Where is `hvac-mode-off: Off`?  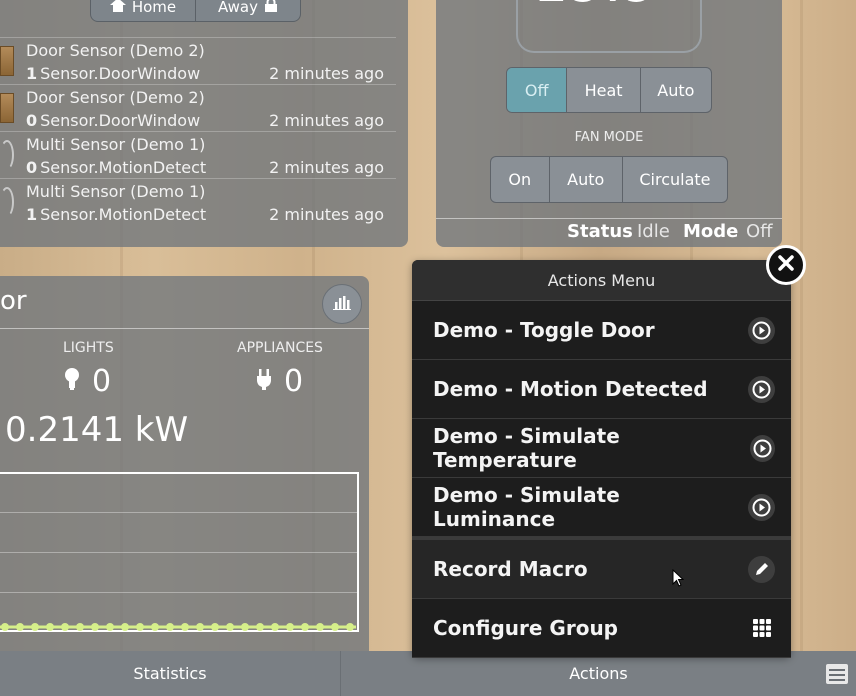 hvac-mode-off: Off is located at coordinates (537, 90).